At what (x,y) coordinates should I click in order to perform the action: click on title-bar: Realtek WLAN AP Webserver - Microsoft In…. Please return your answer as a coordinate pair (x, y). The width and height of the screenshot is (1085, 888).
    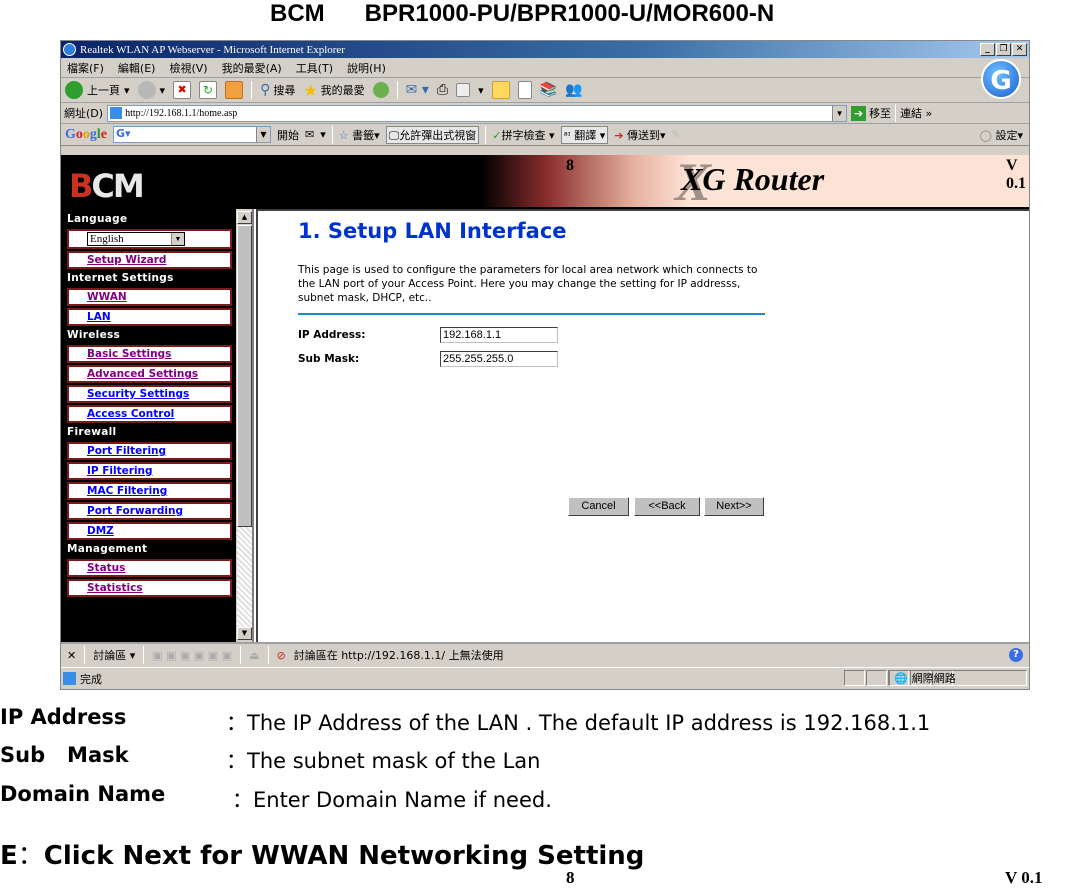
    Looking at the image, I should click on (545, 49).